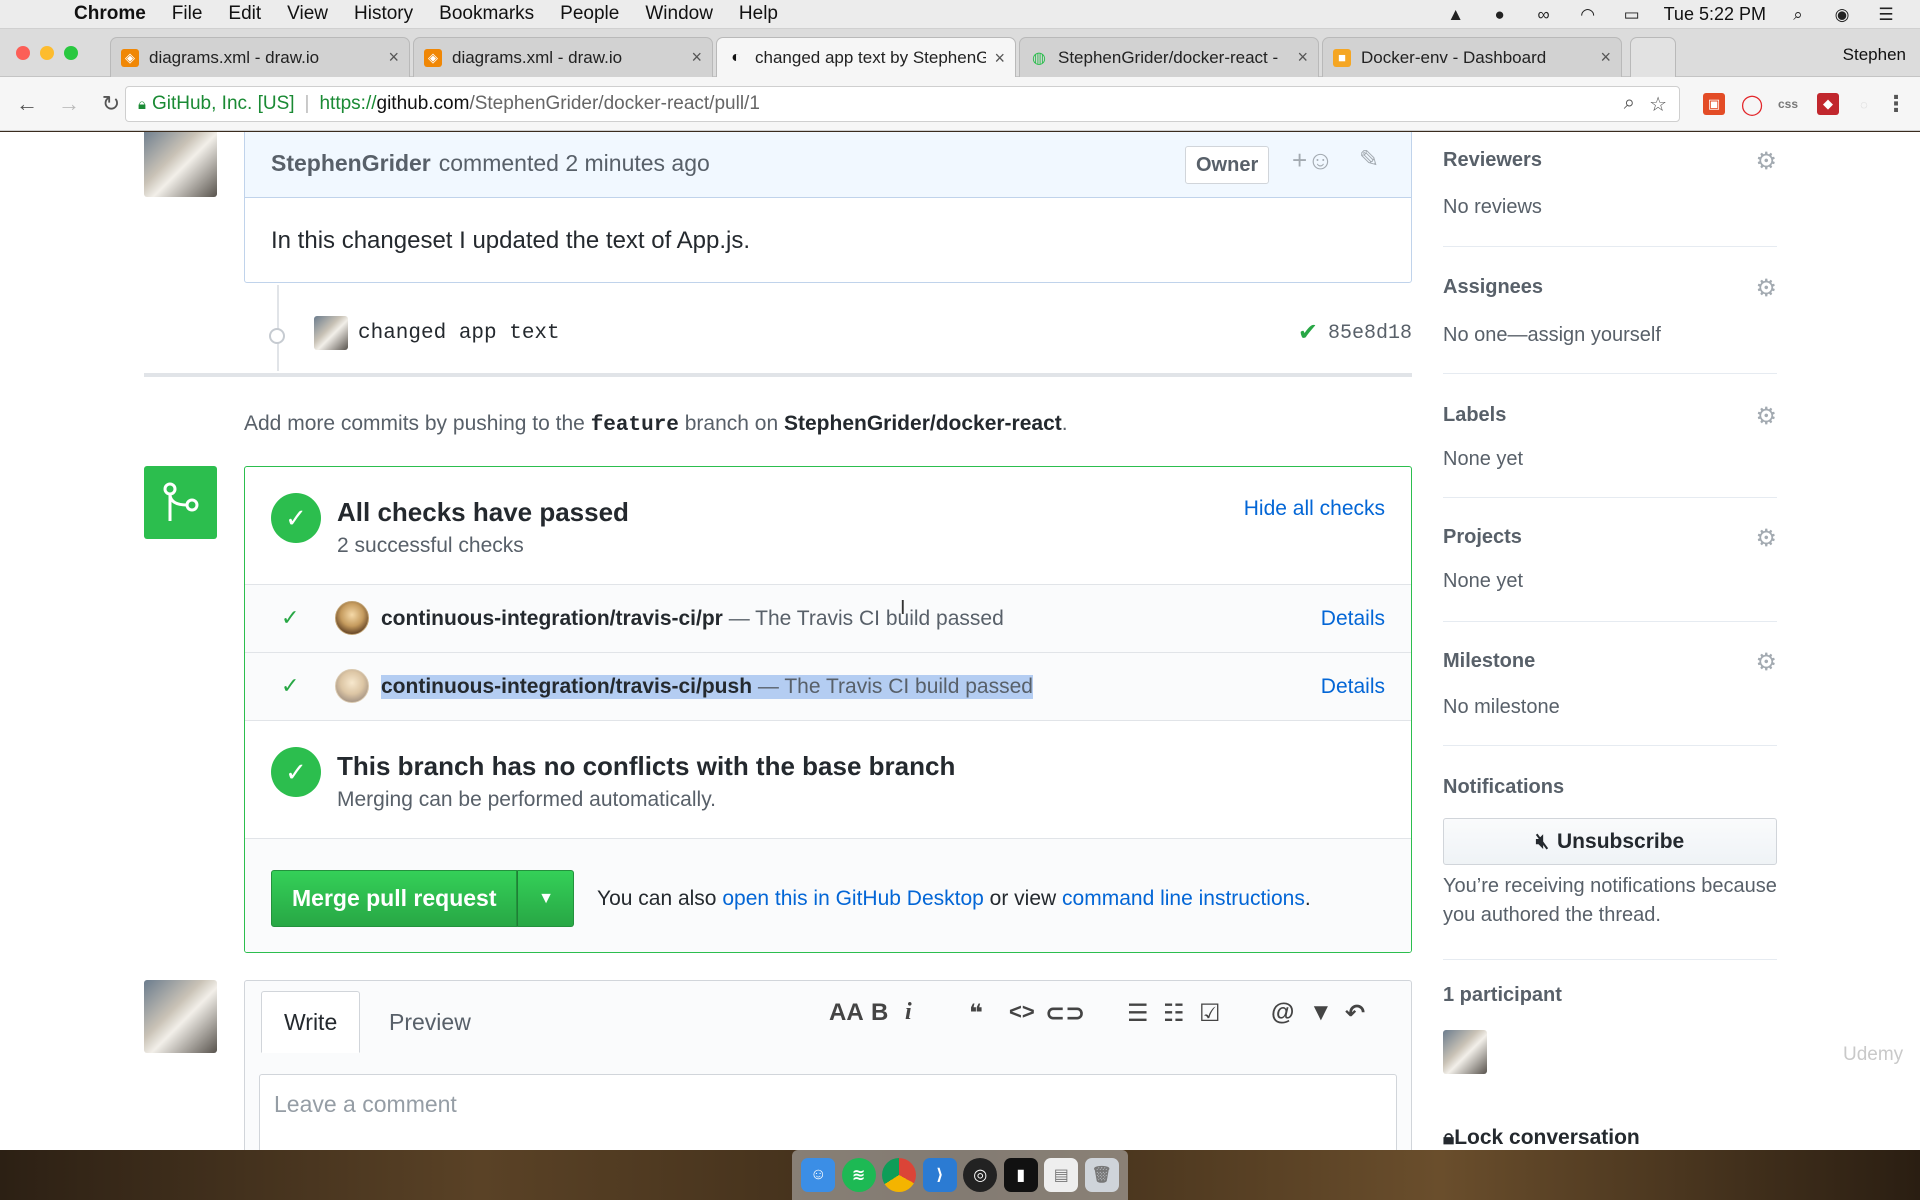  Describe the element at coordinates (858, 1175) in the screenshot. I see `spotify-icon: ≋` at that location.